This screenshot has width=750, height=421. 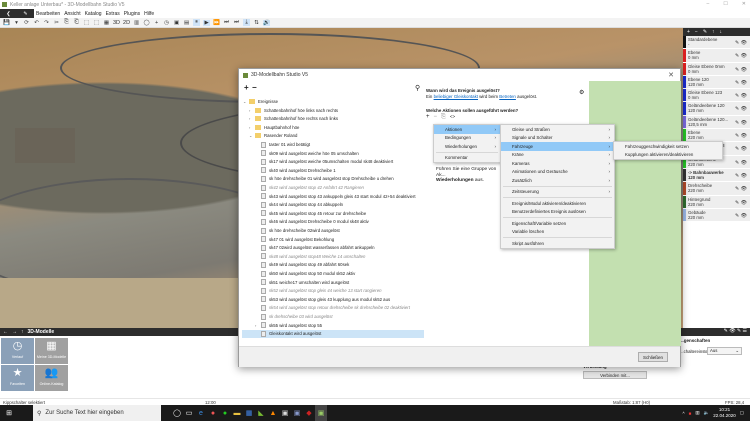 I want to click on toolbar-button: ▥, so click(x=136, y=23).